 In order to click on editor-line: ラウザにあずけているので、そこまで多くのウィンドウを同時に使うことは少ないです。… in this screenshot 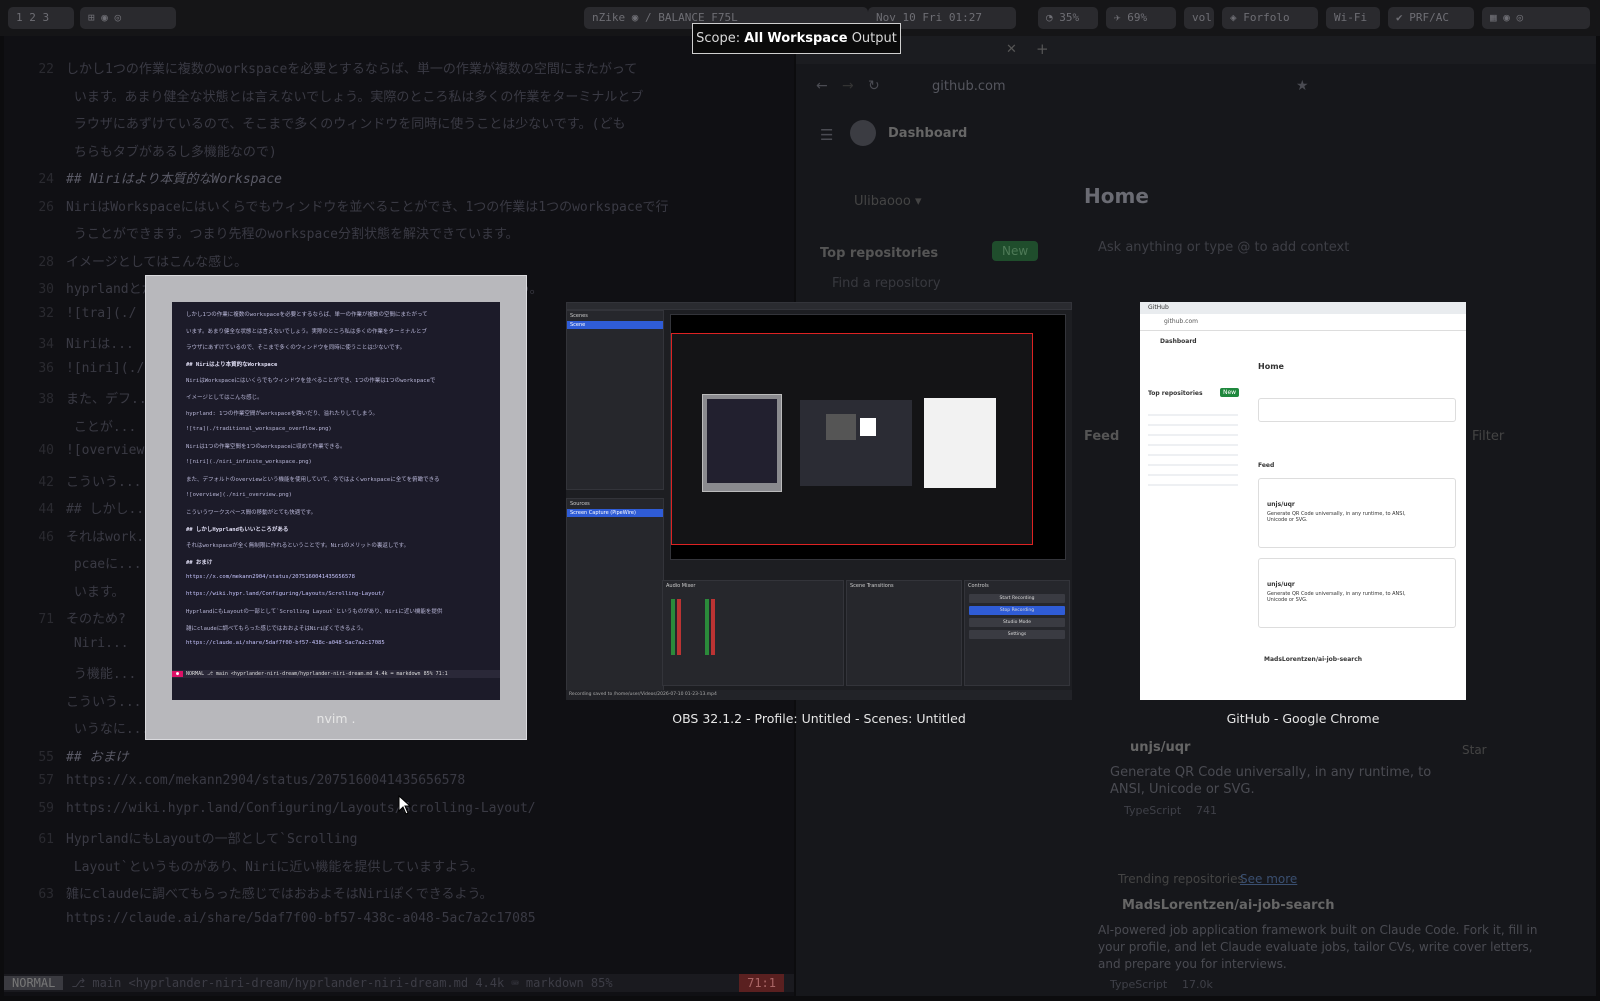, I will do `click(346, 124)`.